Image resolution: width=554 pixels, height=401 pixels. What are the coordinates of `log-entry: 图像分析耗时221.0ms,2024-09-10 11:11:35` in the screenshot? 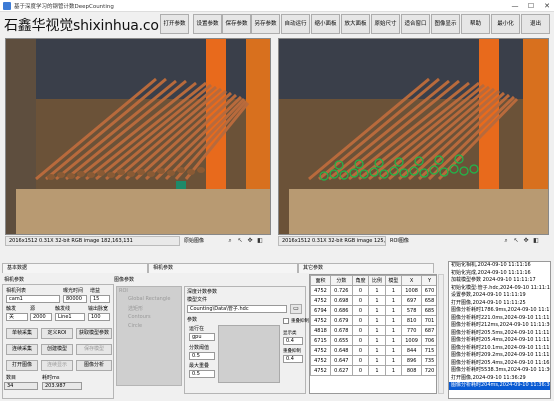 It's located at (499, 319).